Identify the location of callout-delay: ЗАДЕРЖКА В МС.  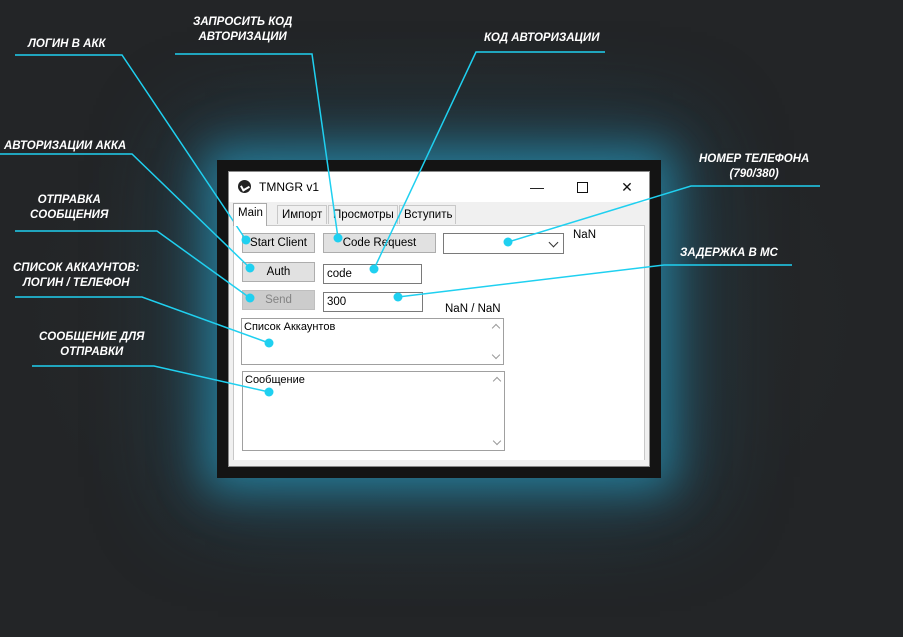
(729, 253).